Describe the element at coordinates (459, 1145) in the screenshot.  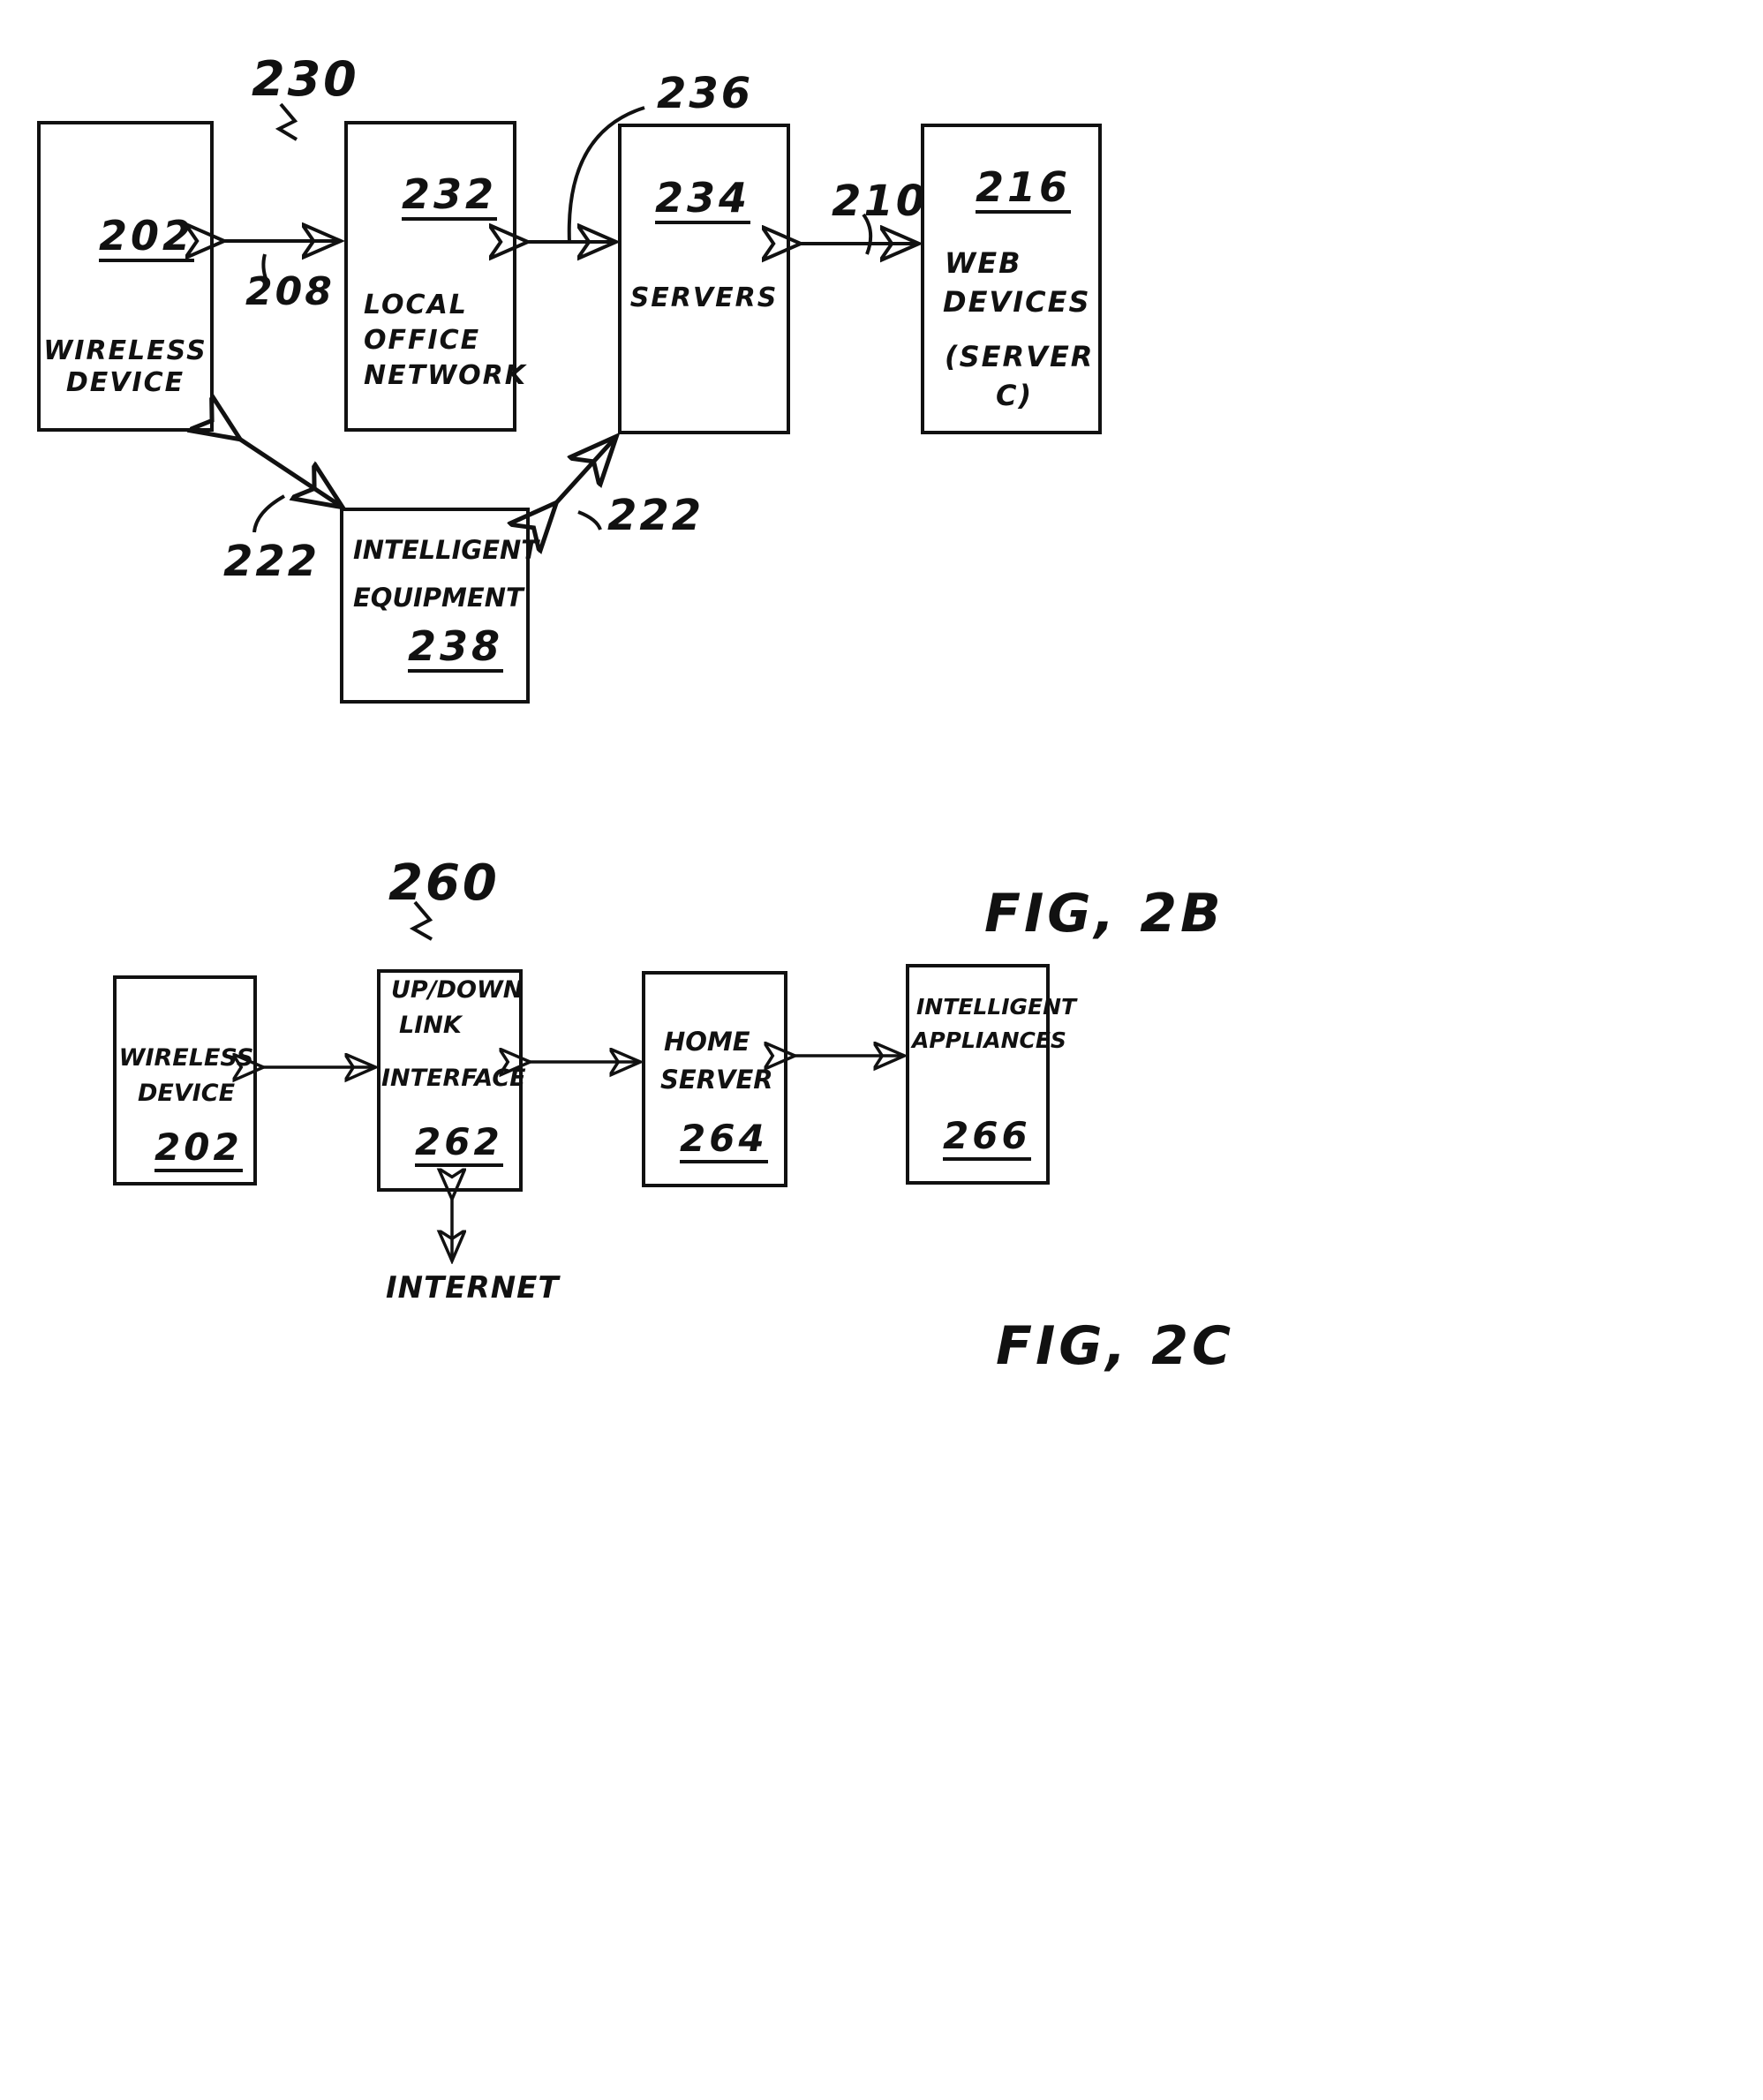
I see `box-262-ref: 262` at that location.